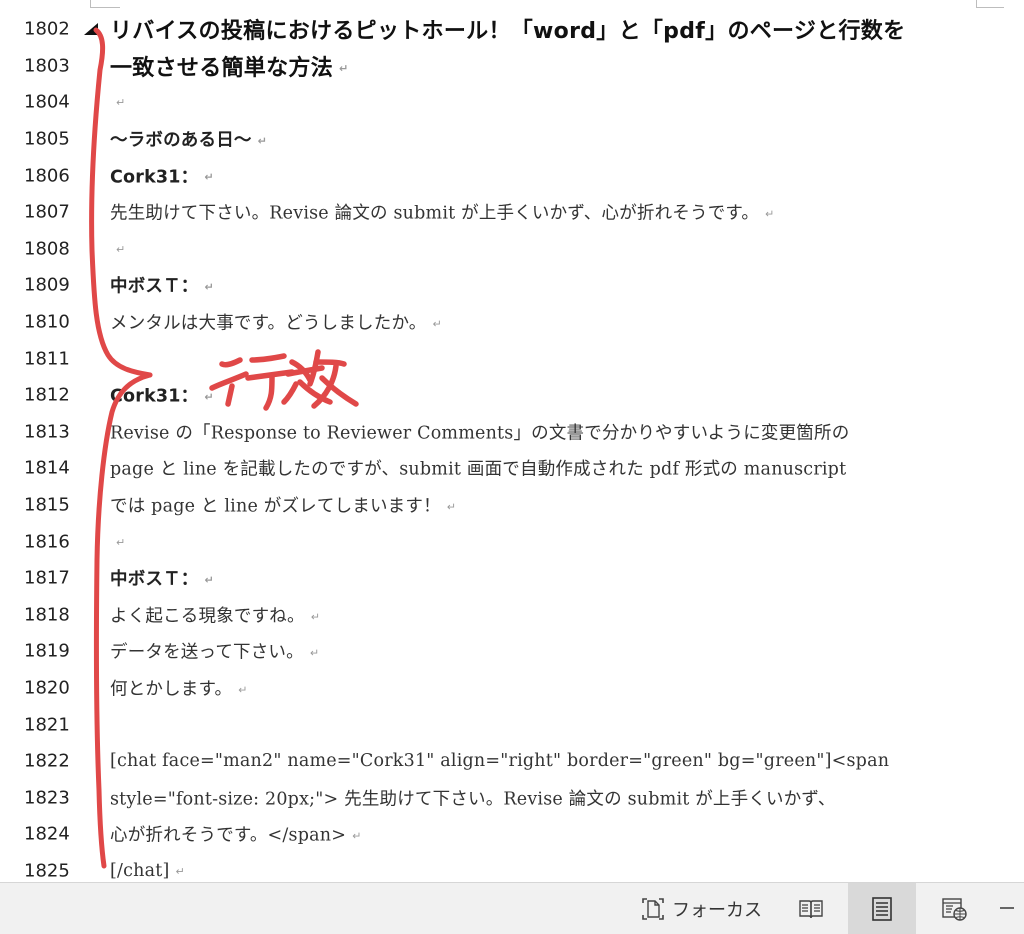 Image resolution: width=1024 pixels, height=934 pixels. I want to click on document-line: 1808 ↵, so click(512, 249).